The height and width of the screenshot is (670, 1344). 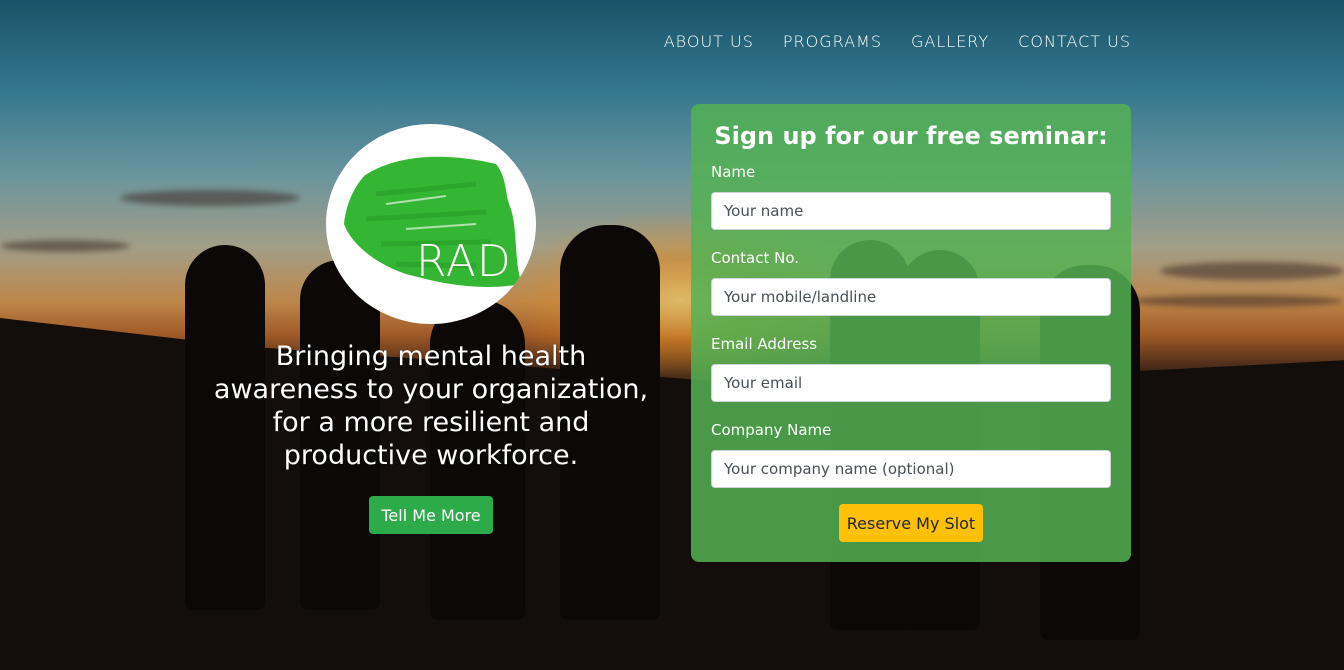 What do you see at coordinates (911, 523) in the screenshot?
I see `reserve-my-slot-button: Reserve My Slot` at bounding box center [911, 523].